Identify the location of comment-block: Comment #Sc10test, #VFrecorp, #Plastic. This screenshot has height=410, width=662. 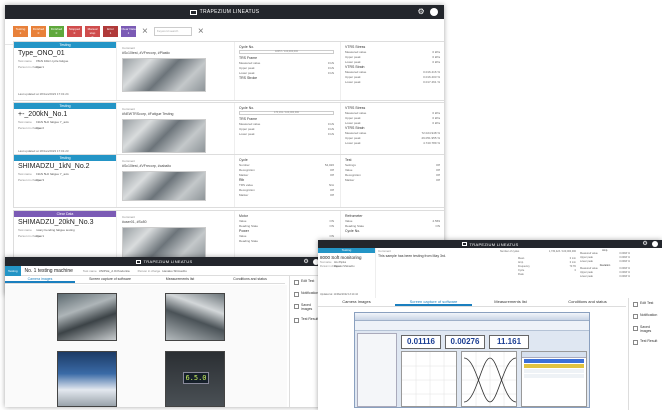
(176, 69).